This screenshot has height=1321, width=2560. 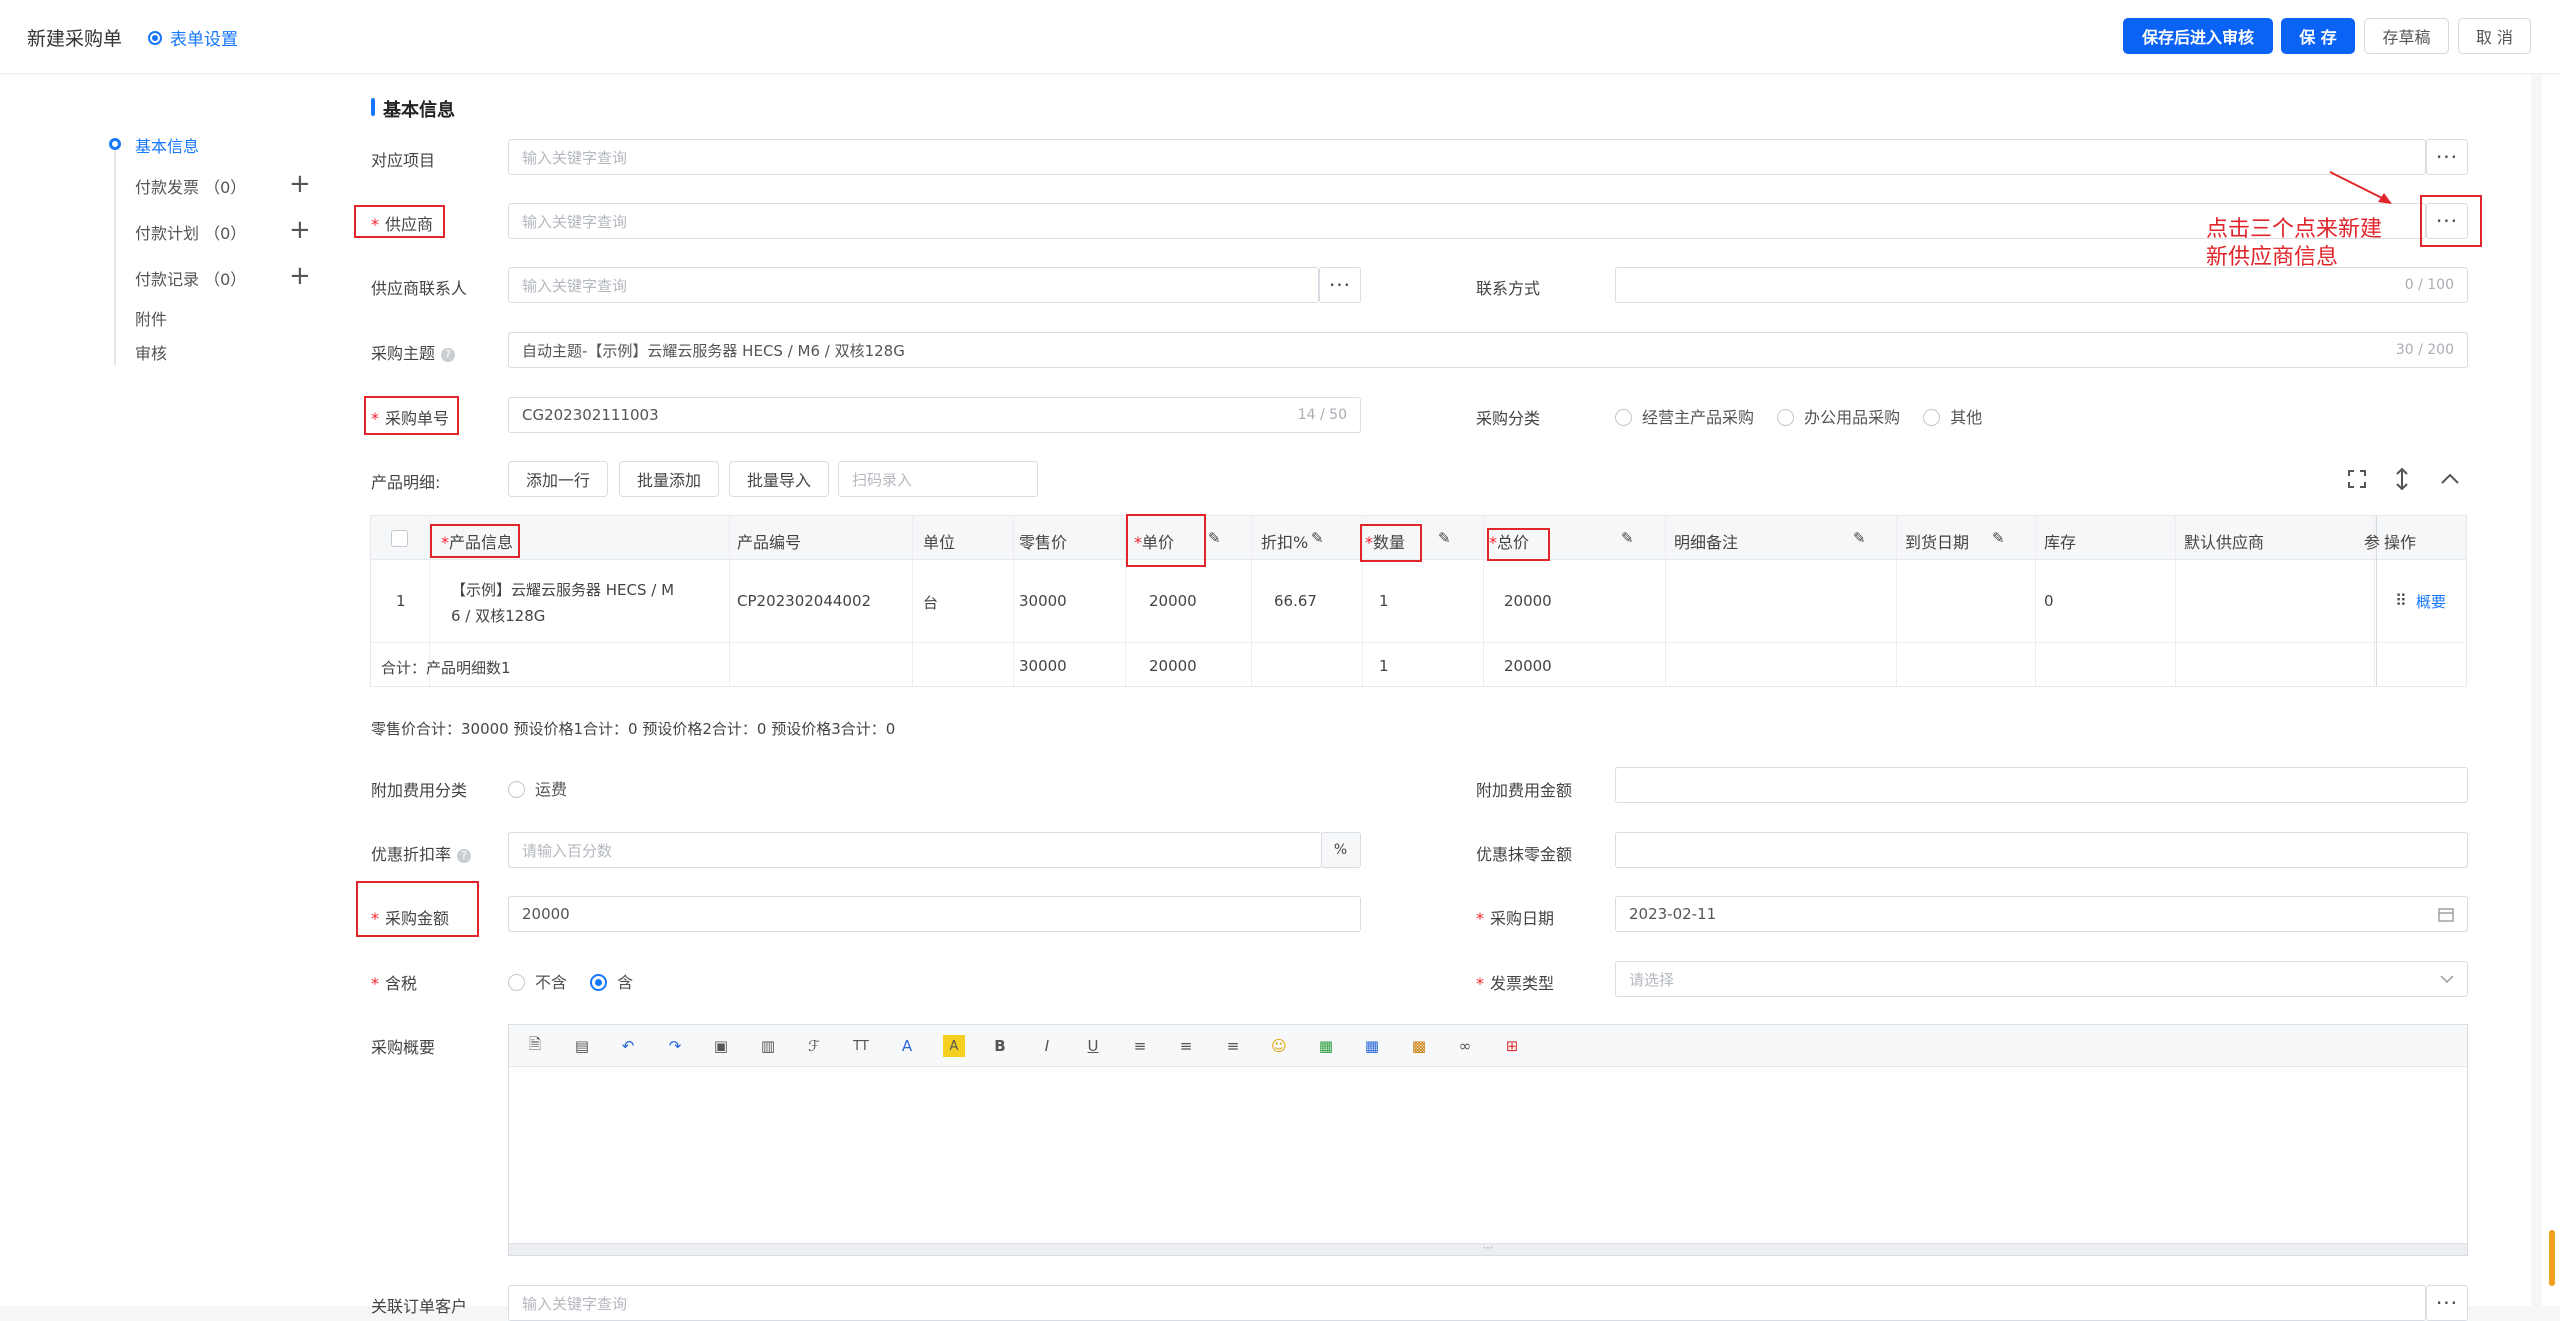 I want to click on media-icon: ▩, so click(x=1419, y=1046).